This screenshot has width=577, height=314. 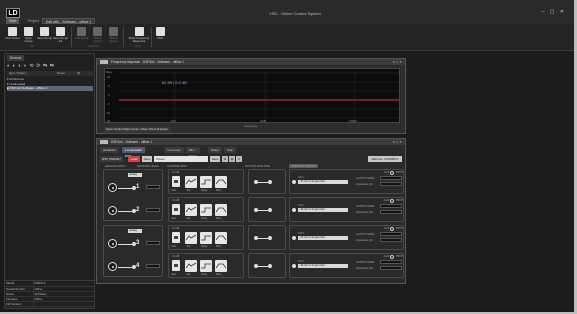 I want to click on window-title-text: DSP4x4 - Software - offline 1, so click(x=132, y=142).